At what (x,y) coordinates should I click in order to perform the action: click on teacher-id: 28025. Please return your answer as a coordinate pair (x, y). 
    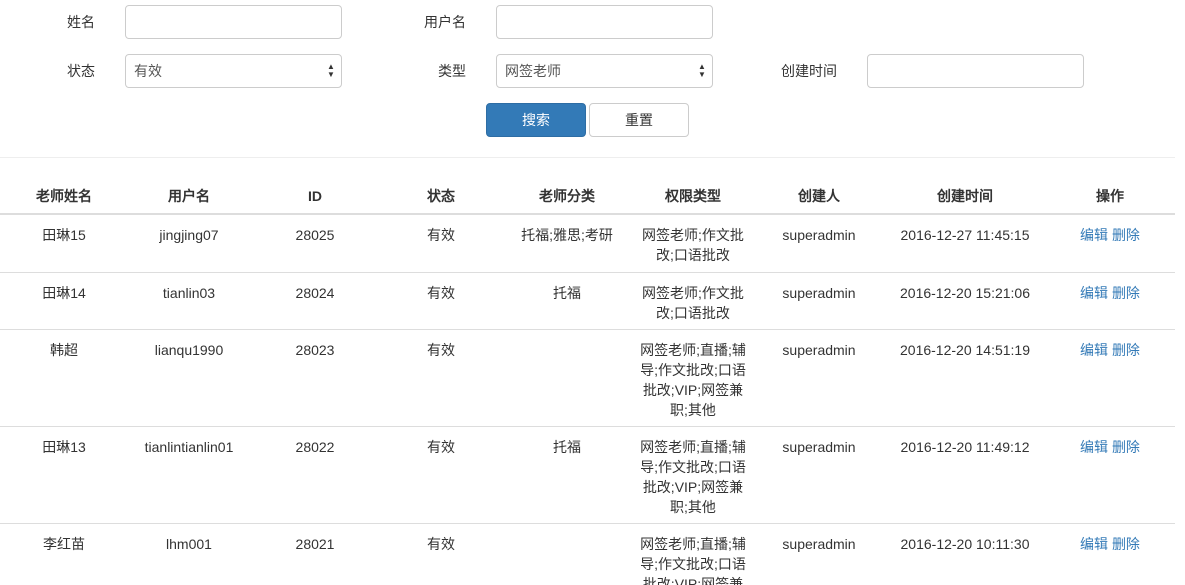
    Looking at the image, I should click on (315, 235).